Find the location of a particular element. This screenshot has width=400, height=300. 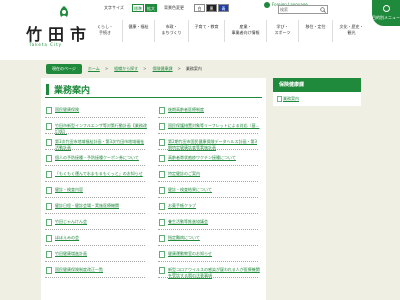

breadcrumb: 現在のページ ホーム > 組織から探す > 保険健康課 > 業務案内 is located at coordinates (124, 69).